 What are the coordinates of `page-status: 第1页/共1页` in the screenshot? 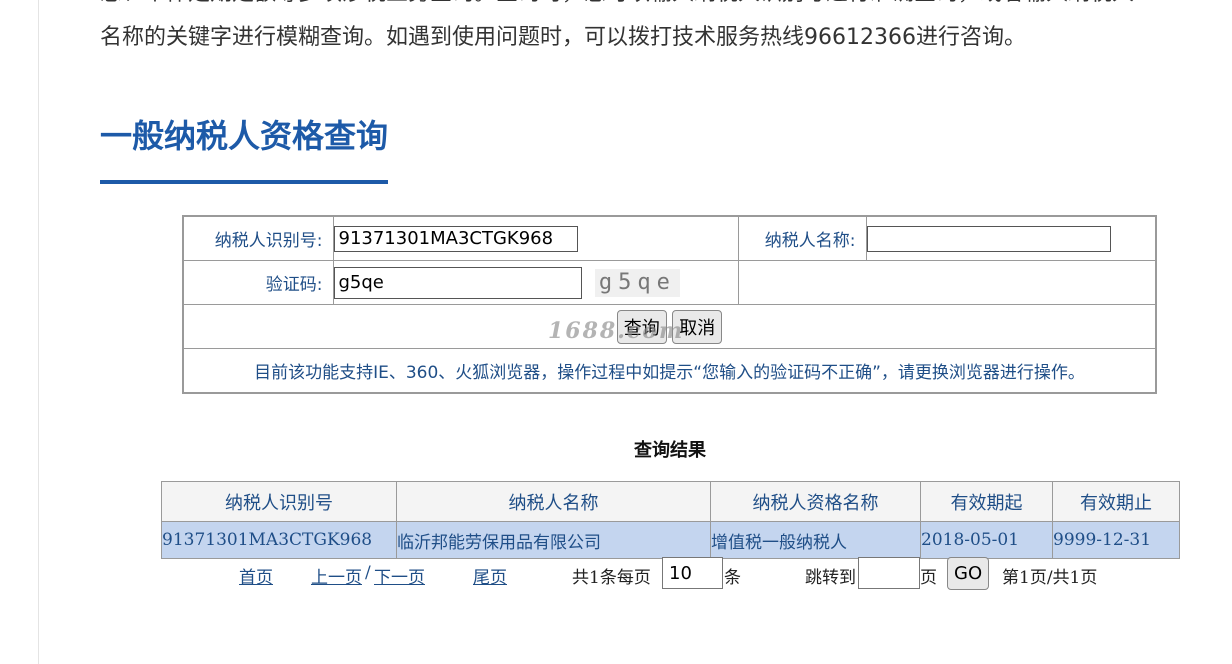 It's located at (1050, 578).